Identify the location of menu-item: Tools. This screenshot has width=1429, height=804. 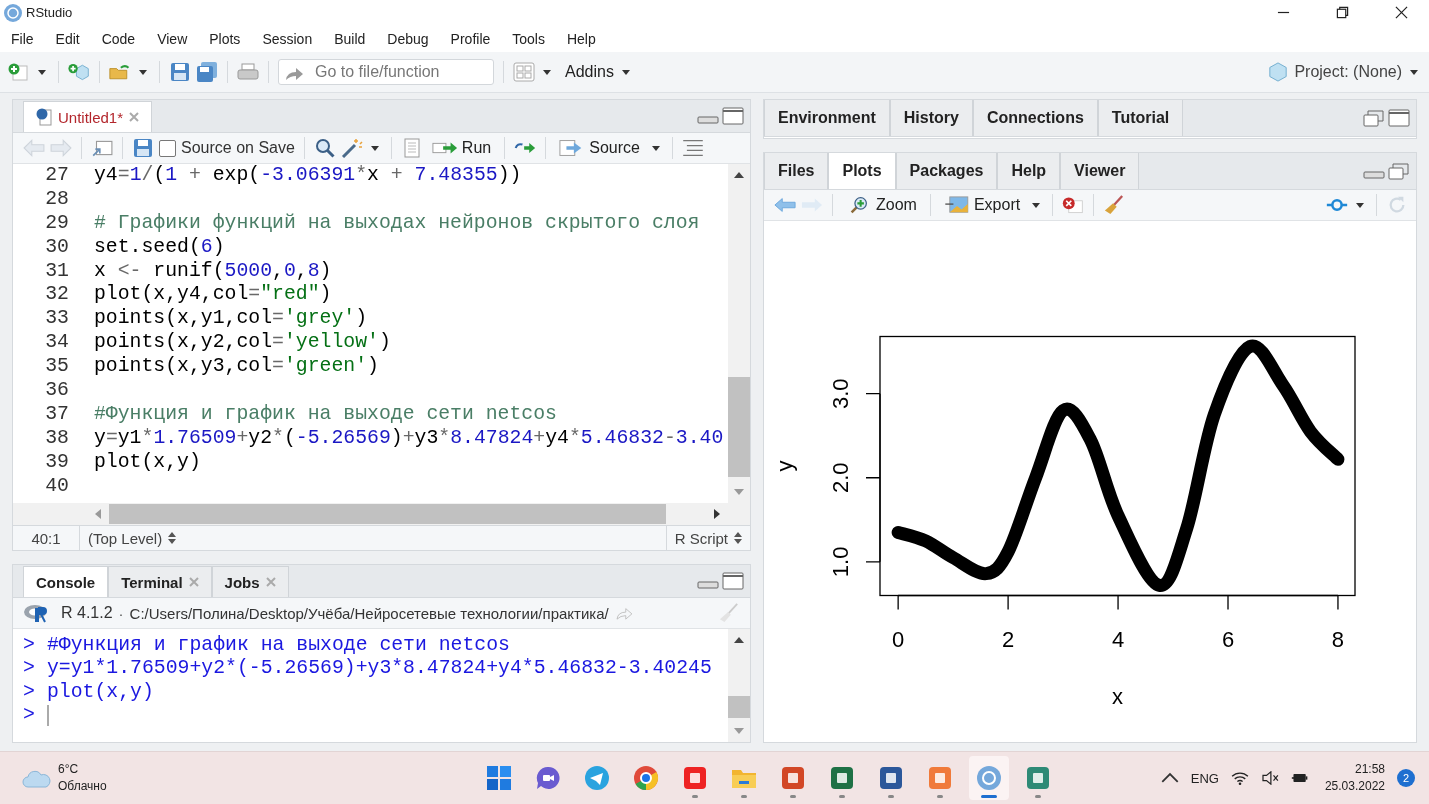
(528, 38).